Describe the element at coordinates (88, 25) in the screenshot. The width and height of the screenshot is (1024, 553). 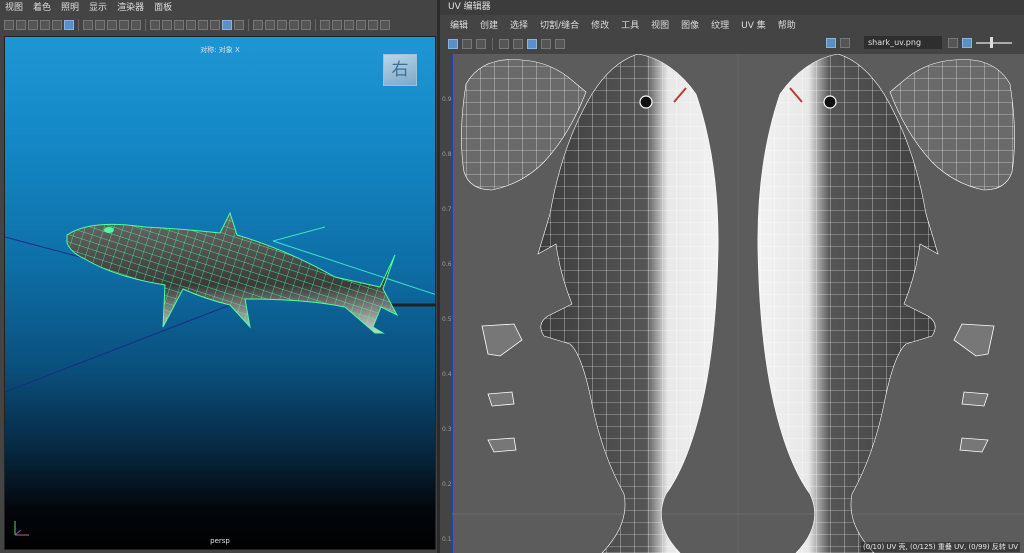
I see `resolution-gate-icon` at that location.